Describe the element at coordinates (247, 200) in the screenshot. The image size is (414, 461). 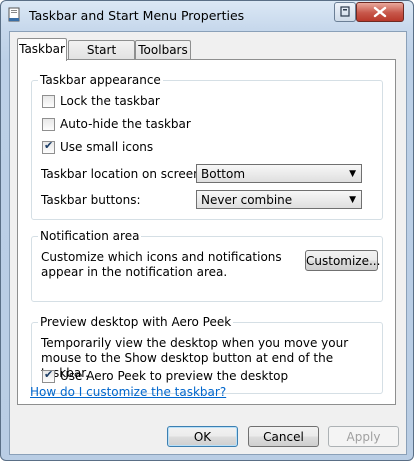
I see `taskbar-buttons-value: Never combine` at that location.